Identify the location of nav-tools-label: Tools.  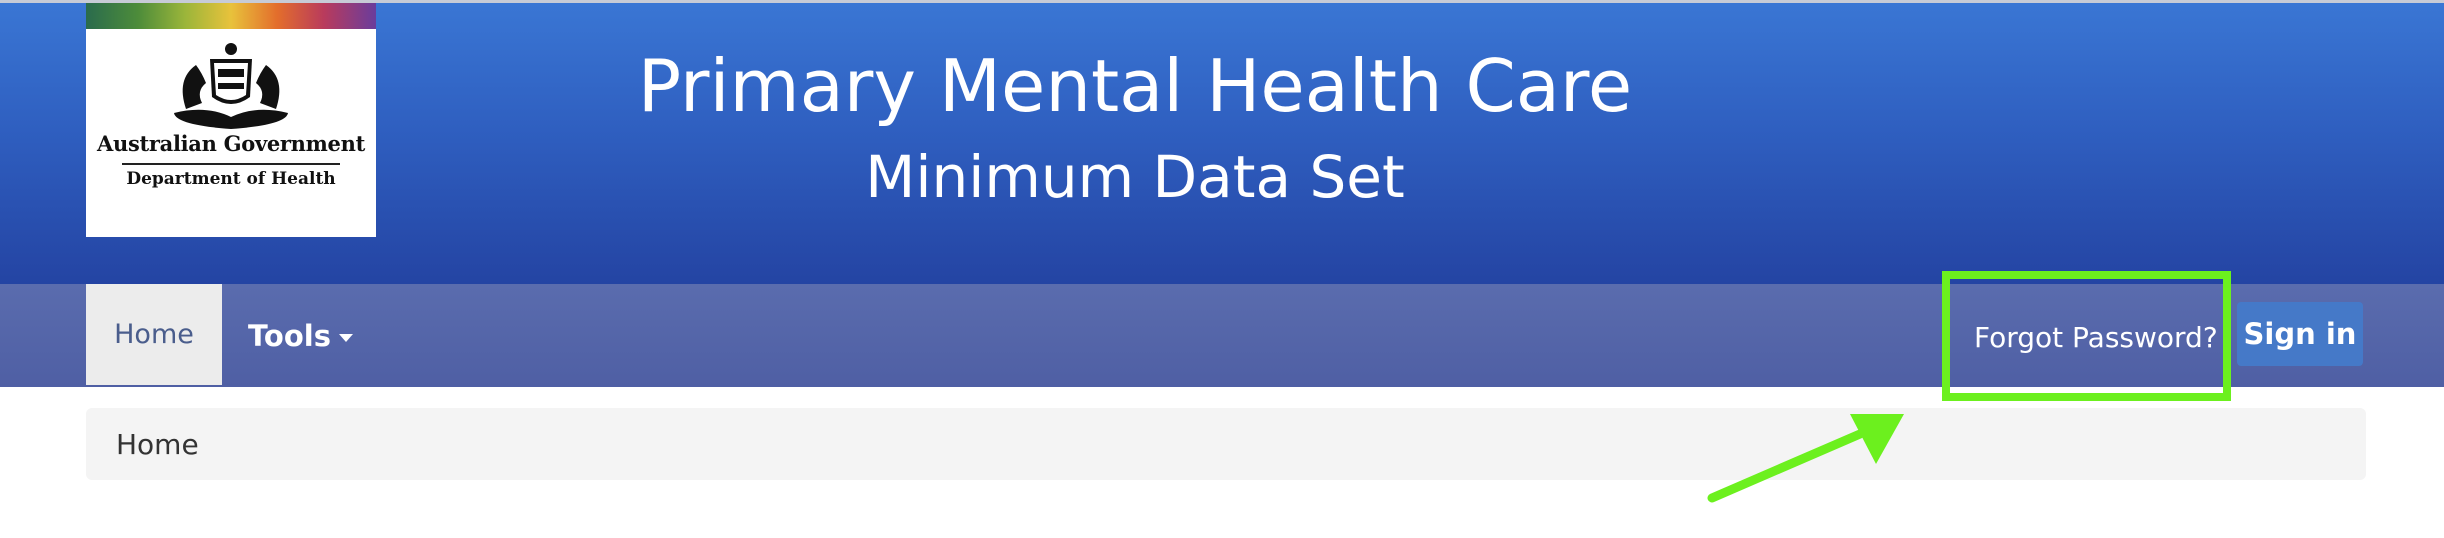
(289, 335).